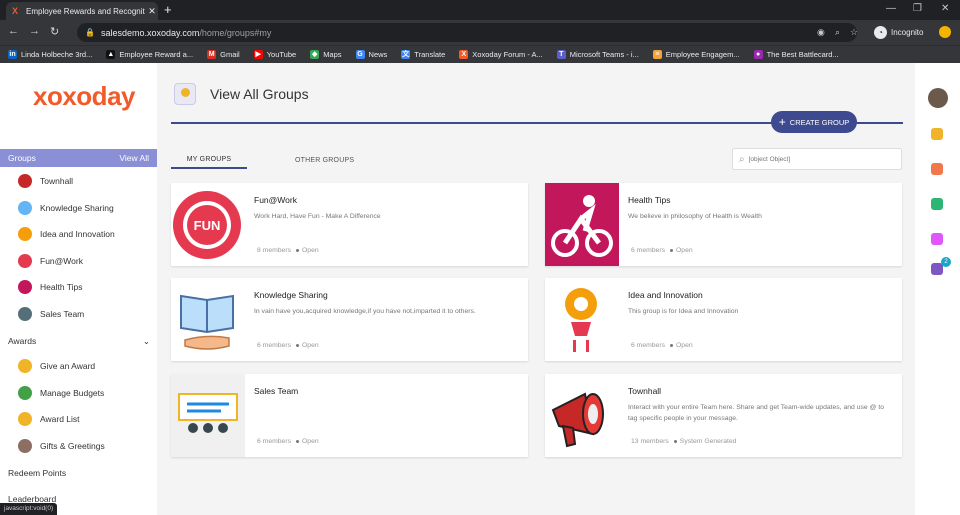  Describe the element at coordinates (79, 341) in the screenshot. I see `awards-section-header: Awards ⌄` at that location.